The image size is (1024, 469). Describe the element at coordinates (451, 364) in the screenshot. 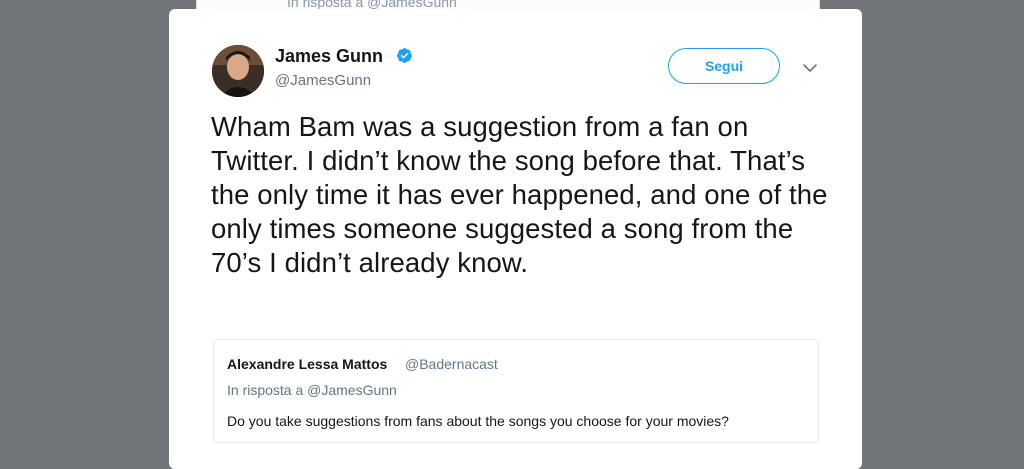

I see `quoted-author-handle: @Badernacast` at that location.